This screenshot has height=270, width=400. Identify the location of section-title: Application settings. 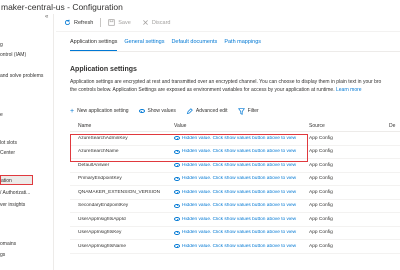
(103, 69).